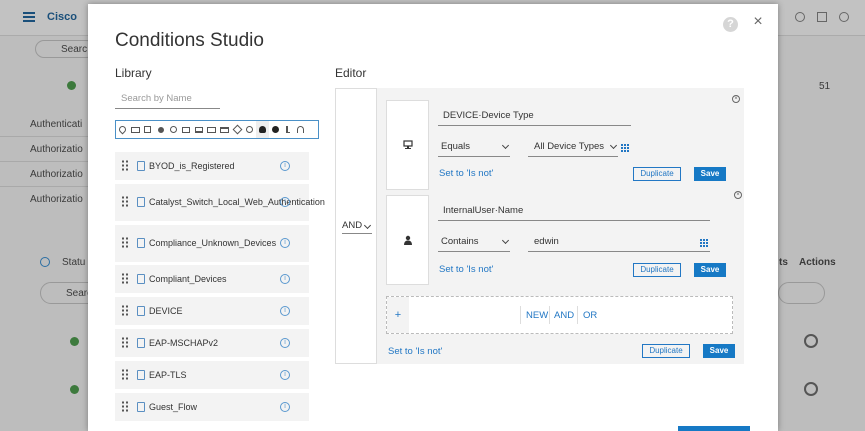 This screenshot has height=431, width=865. What do you see at coordinates (398, 315) in the screenshot?
I see `add-plus-icon: +` at bounding box center [398, 315].